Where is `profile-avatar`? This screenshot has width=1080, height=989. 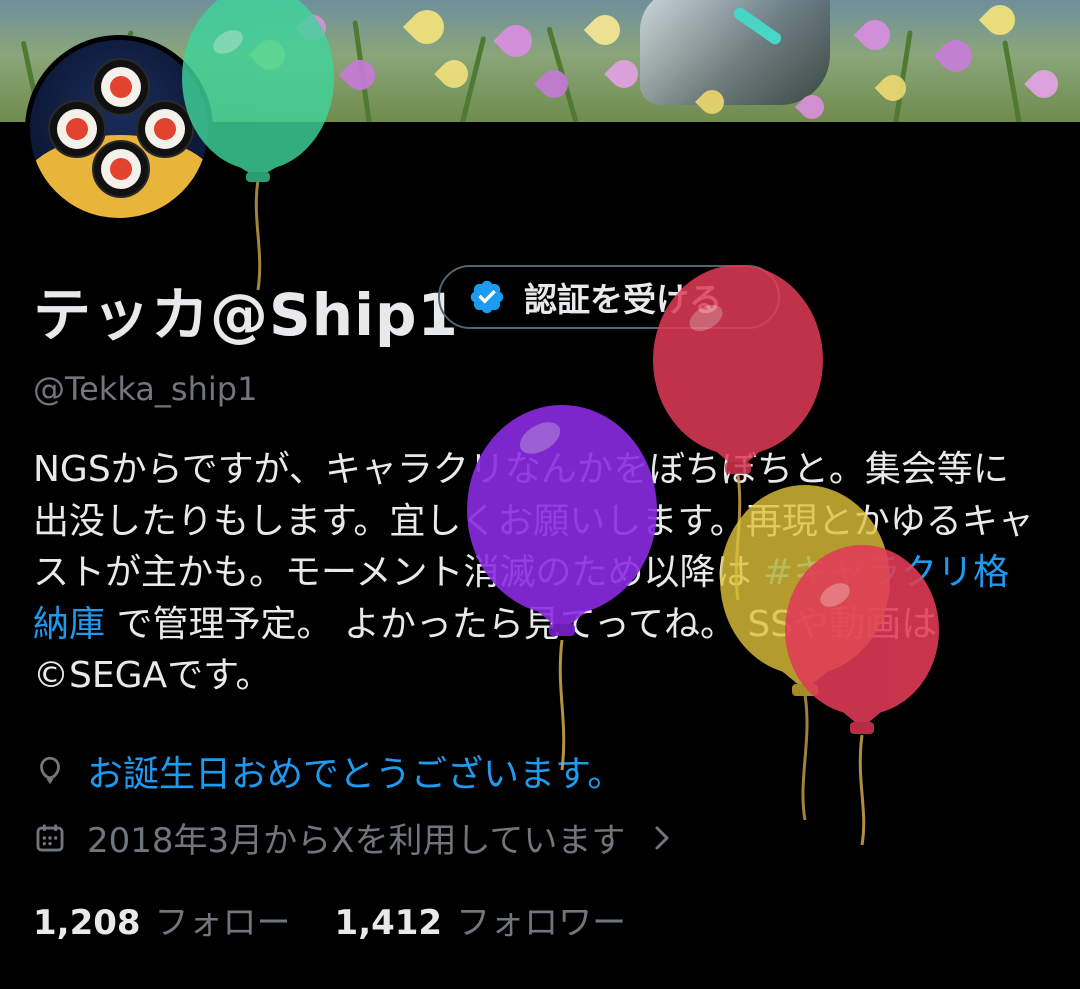
profile-avatar is located at coordinates (119, 129).